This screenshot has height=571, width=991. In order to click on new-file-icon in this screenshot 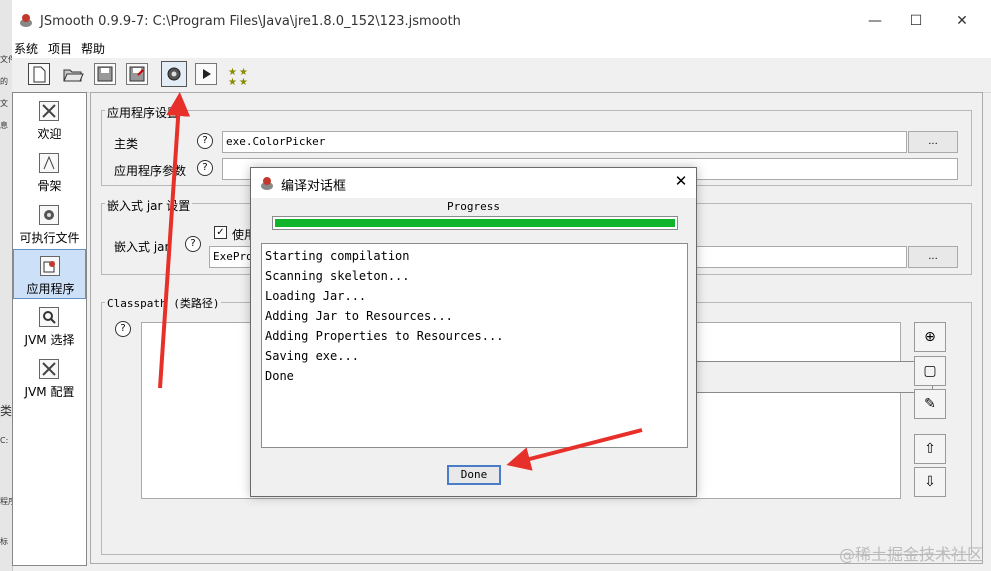, I will do `click(39, 74)`.